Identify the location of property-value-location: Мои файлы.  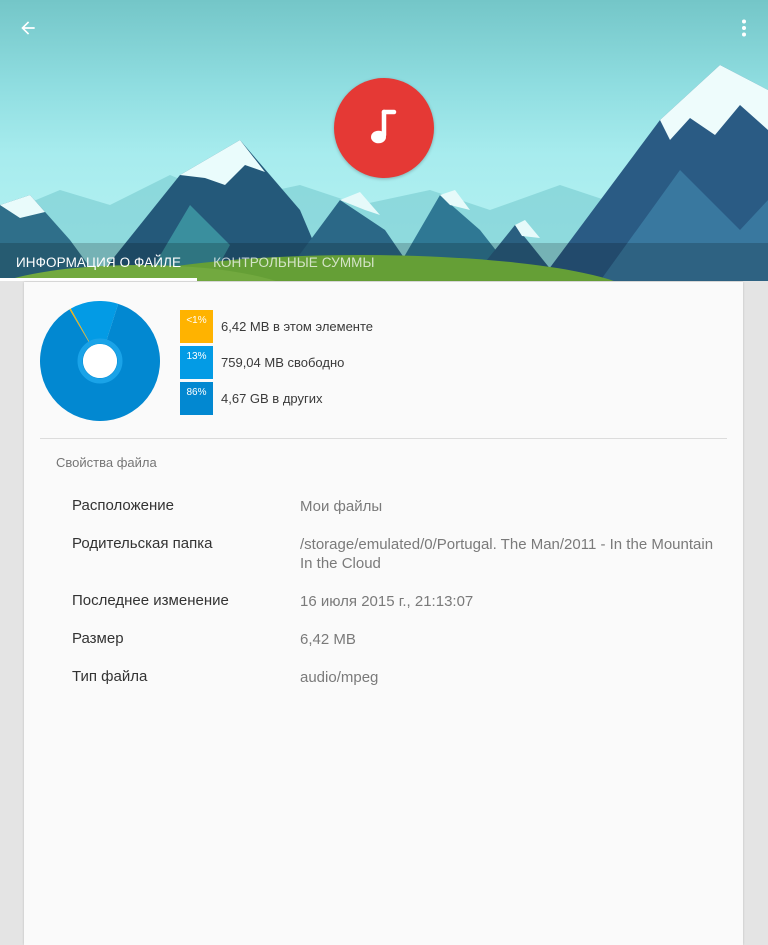
(341, 506).